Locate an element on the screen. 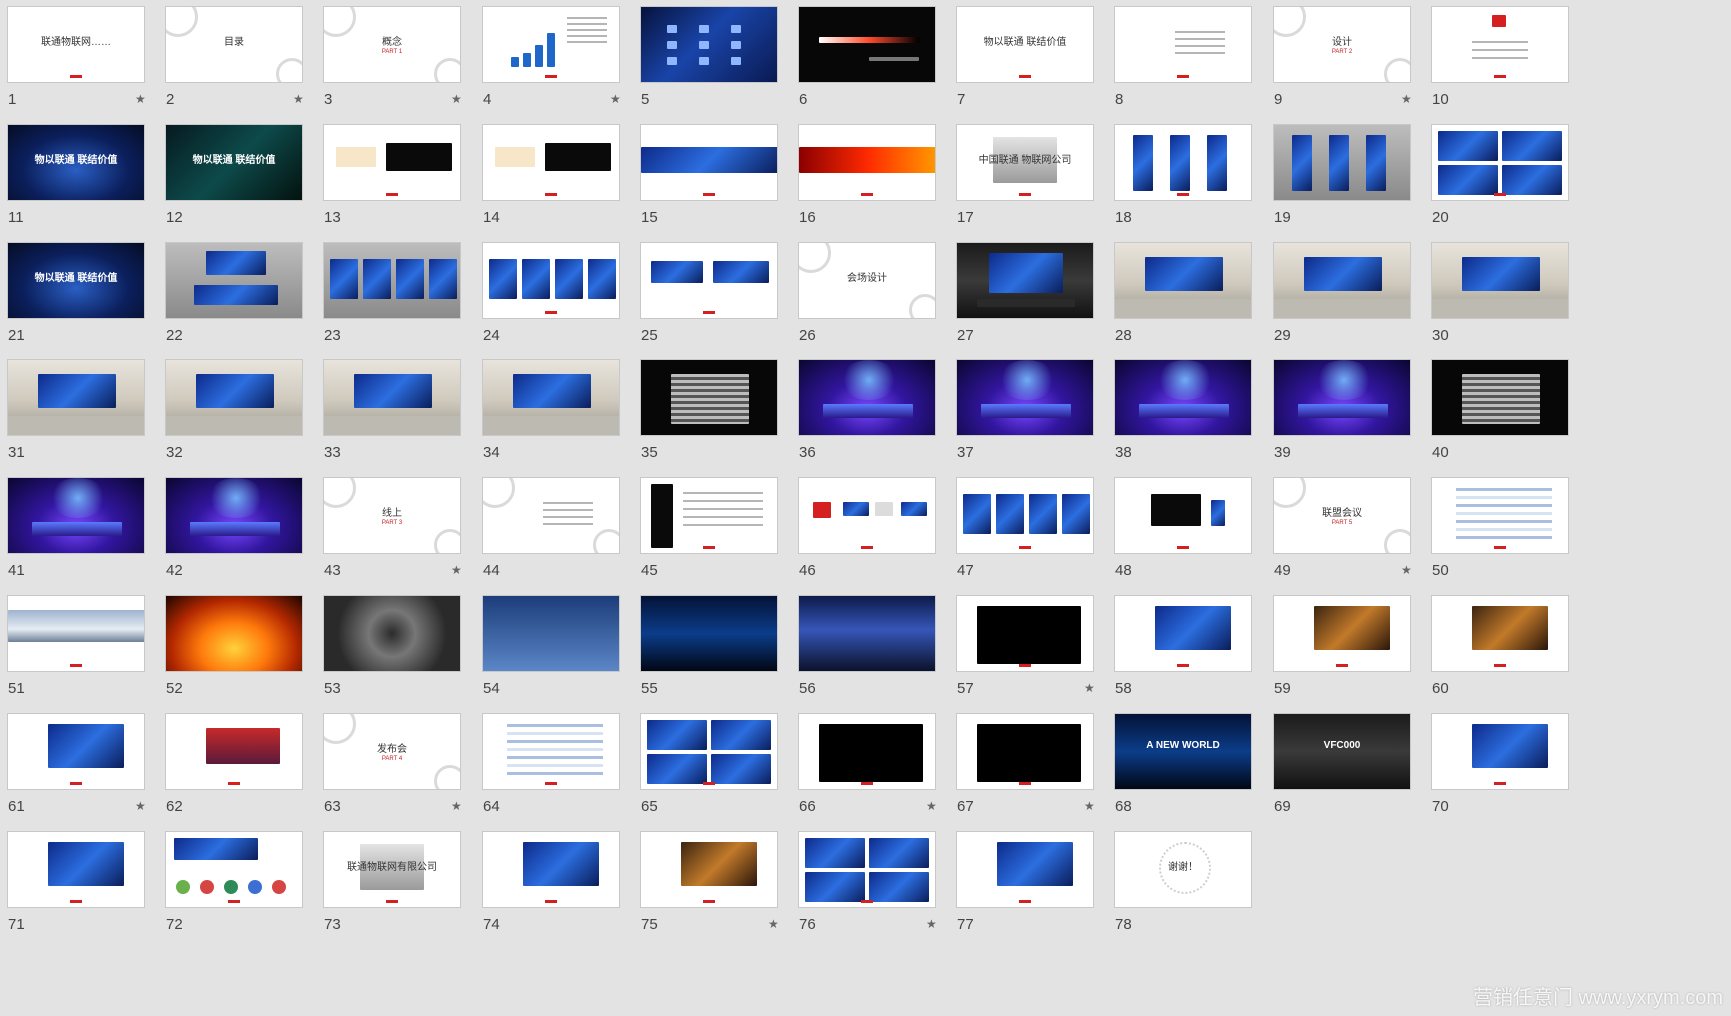 This screenshot has width=1731, height=1016. slide-thumbnail: 46 is located at coordinates (885, 540).